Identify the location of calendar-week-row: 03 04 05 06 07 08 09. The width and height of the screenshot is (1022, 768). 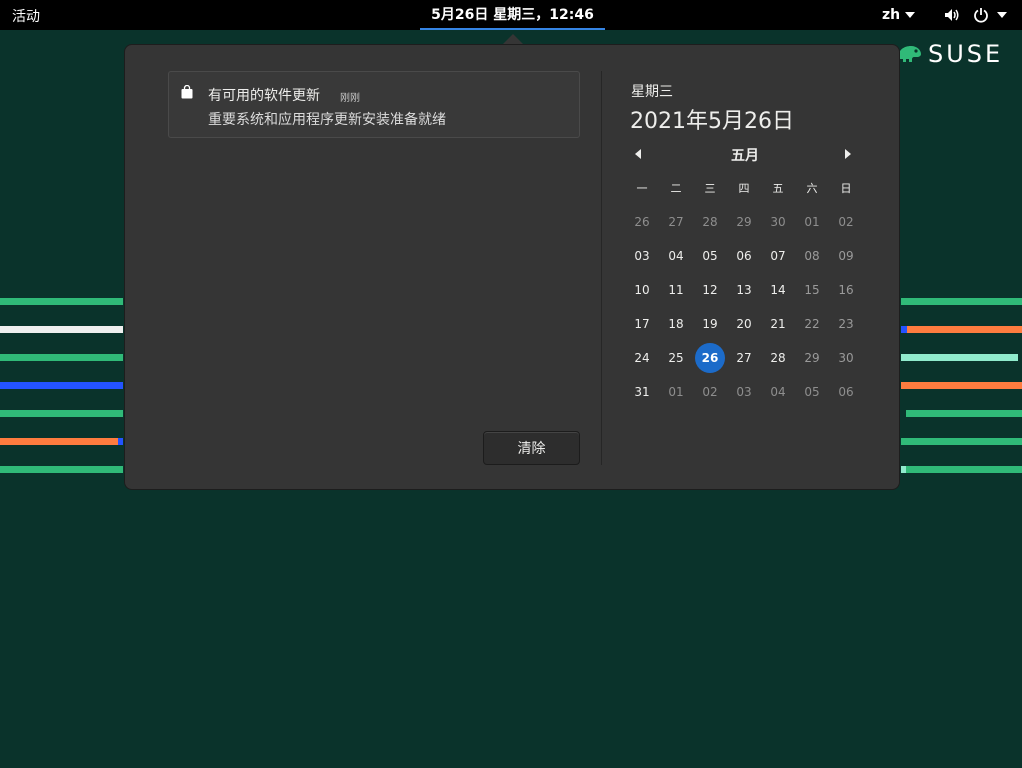
(745, 256).